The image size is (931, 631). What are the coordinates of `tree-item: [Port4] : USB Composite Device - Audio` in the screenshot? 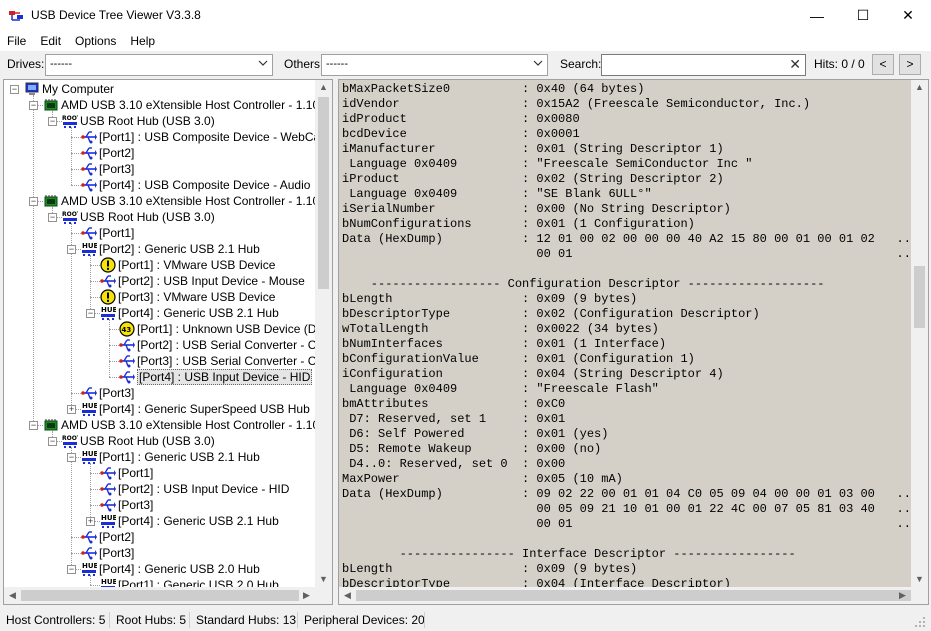 It's located at (195, 185).